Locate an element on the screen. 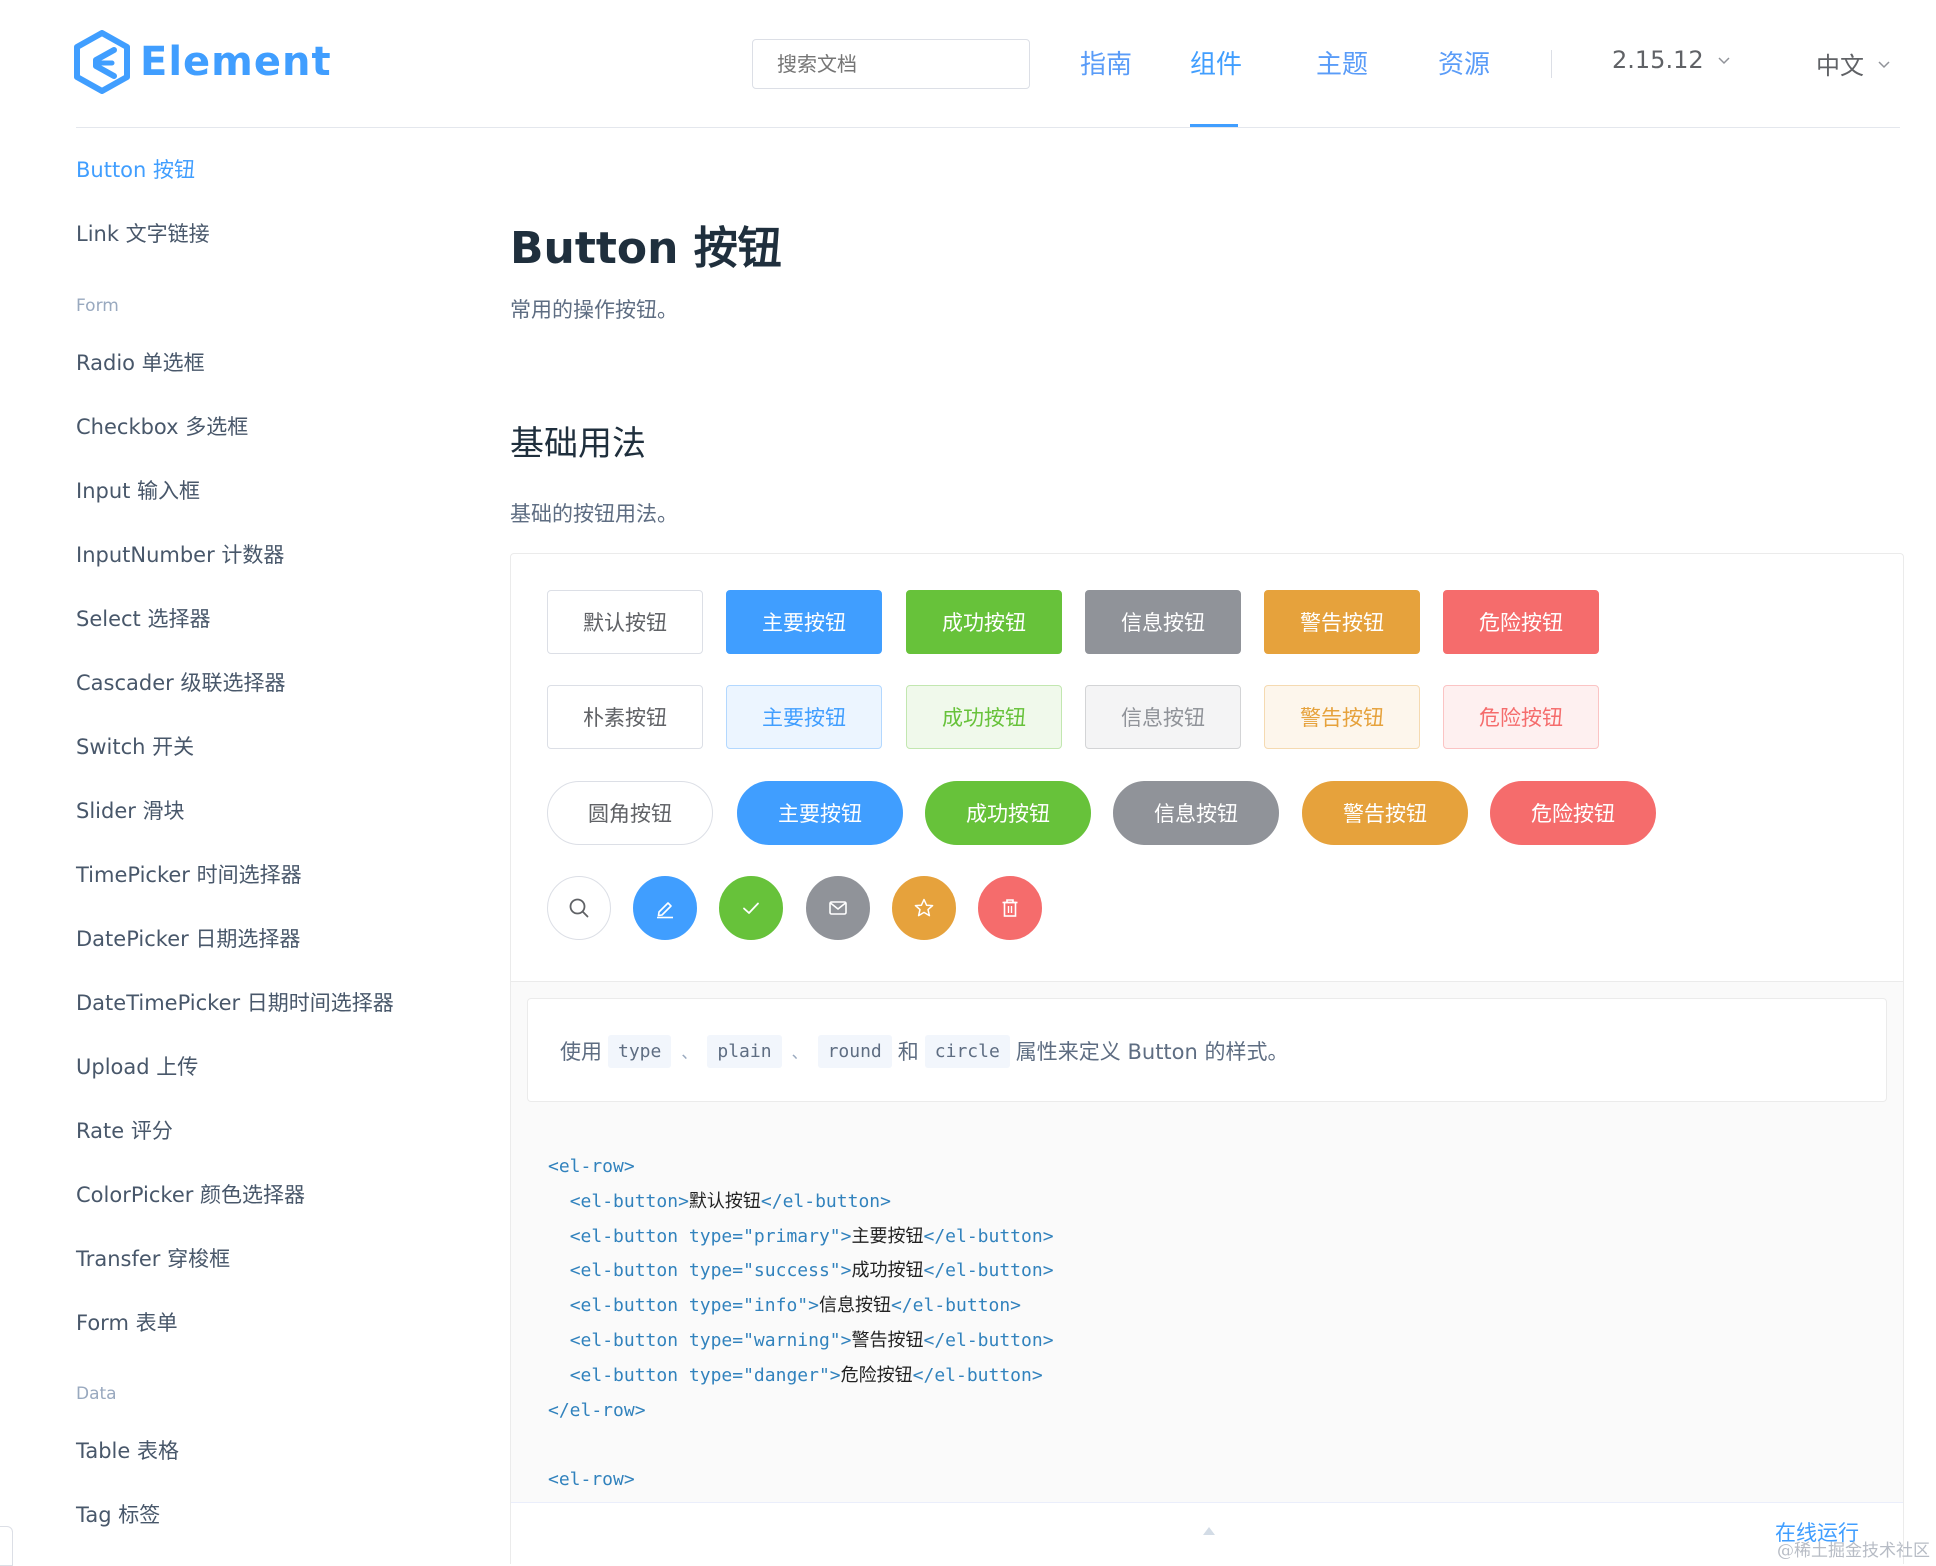 Image resolution: width=1936 pixels, height=1566 pixels. sidebar-item-checkbox: Checkbox 多选框 is located at coordinates (162, 426).